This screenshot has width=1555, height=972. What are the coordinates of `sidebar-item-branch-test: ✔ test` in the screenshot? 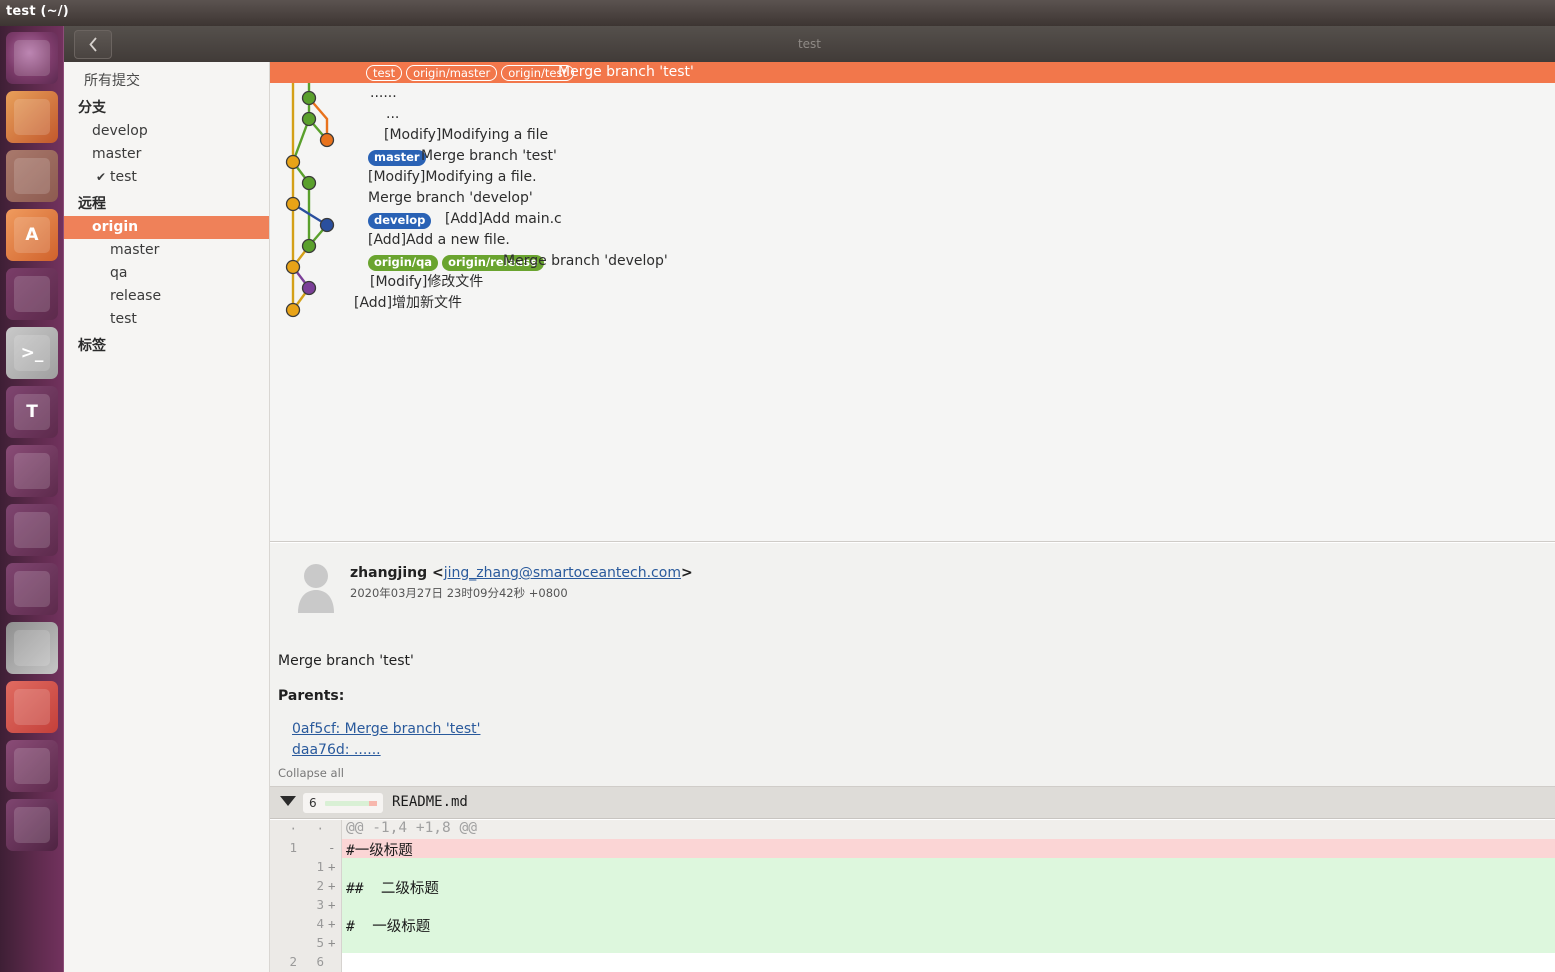 It's located at (166, 177).